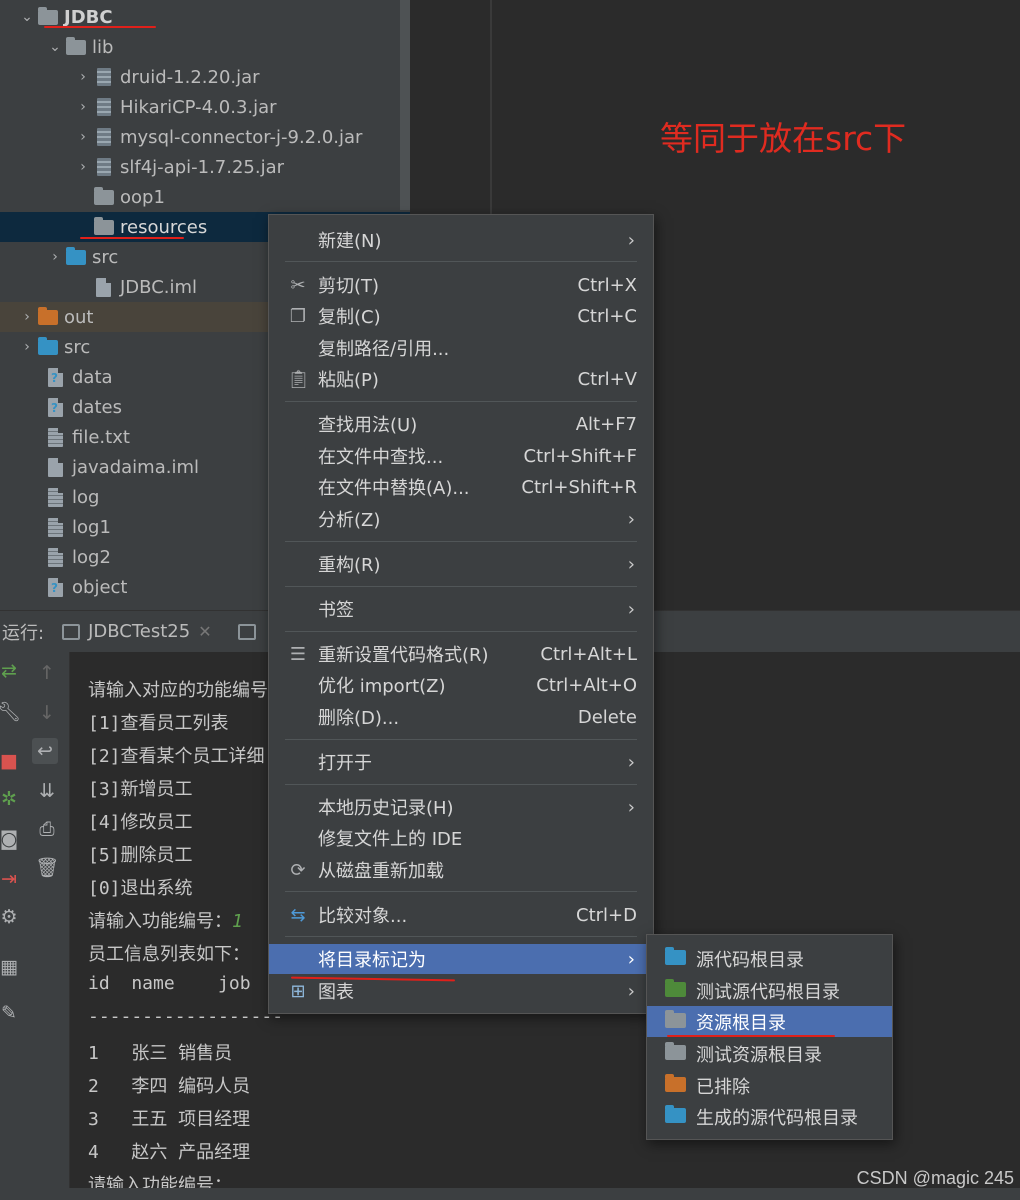 This screenshot has width=1020, height=1200. I want to click on unknown-file-icon, so click(56, 377).